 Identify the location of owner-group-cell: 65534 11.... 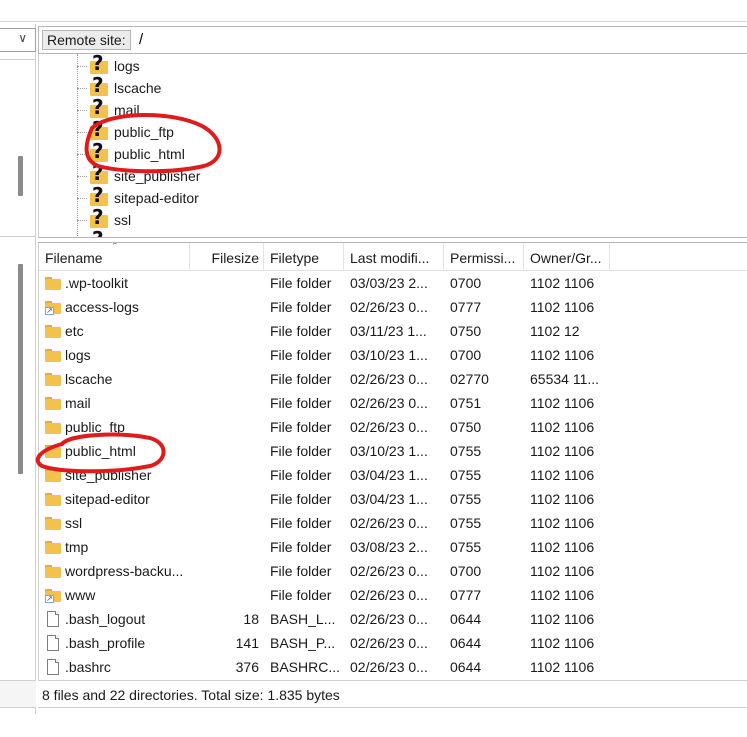
(565, 379).